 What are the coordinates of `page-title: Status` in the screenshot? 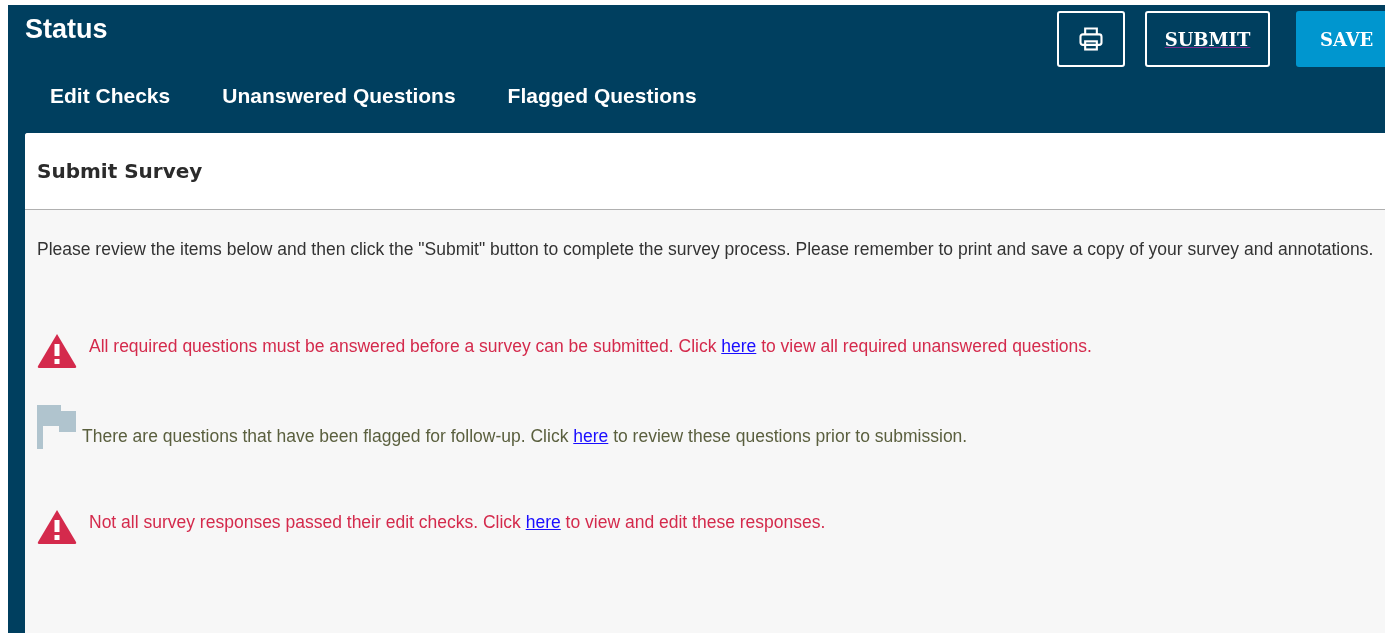 It's located at (67, 29).